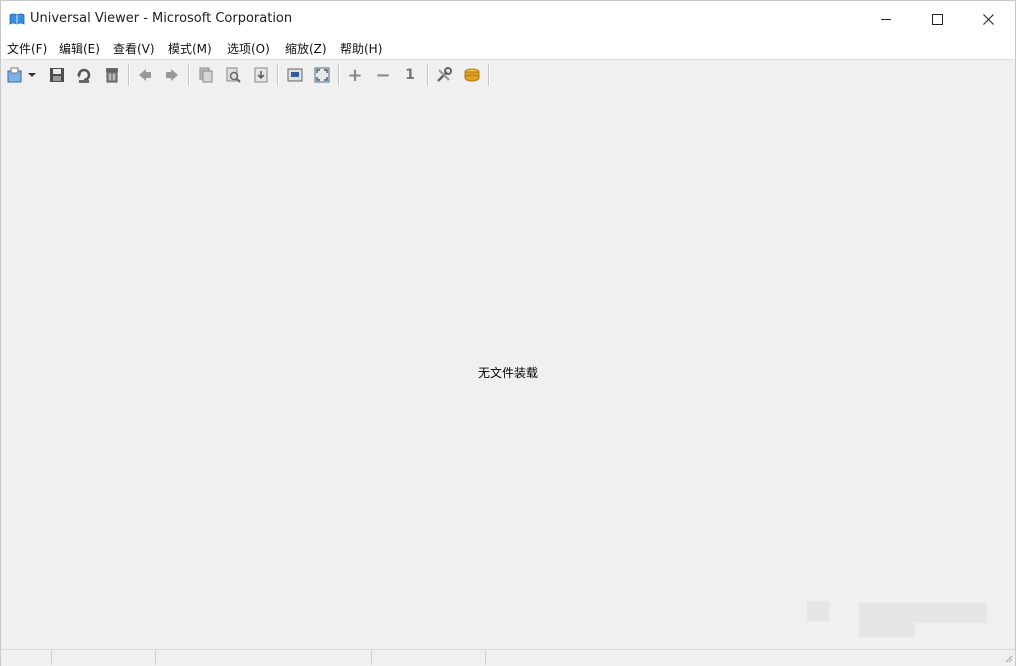 The width and height of the screenshot is (1016, 666). I want to click on close-file-button, so click(112, 75).